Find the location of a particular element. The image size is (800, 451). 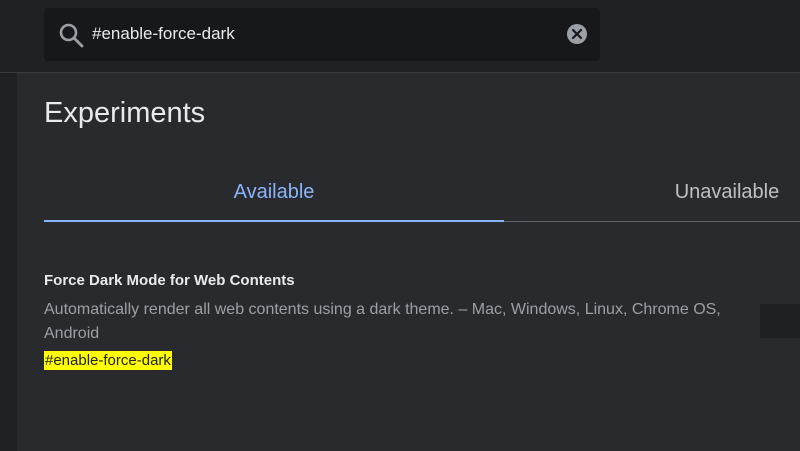

tab-available: Available is located at coordinates (274, 192).